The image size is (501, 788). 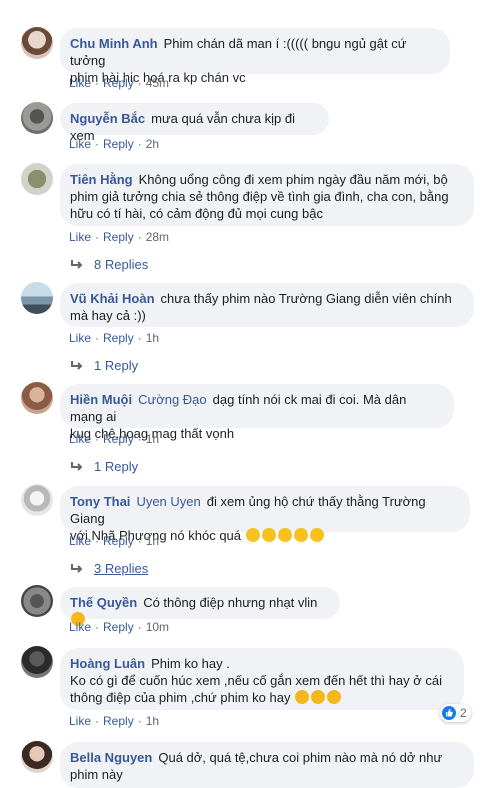 I want to click on commenter-name: Tiên Hằng, so click(x=101, y=179).